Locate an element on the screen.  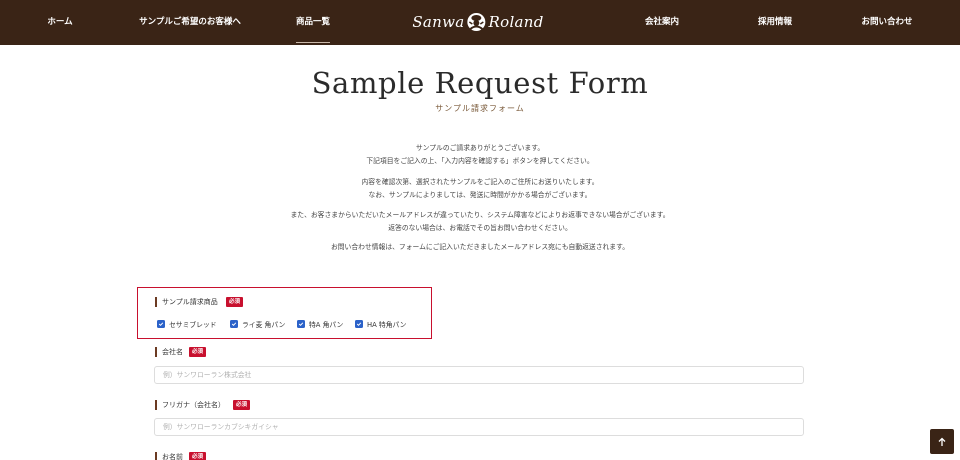
intro-line: 内容を確認次第、選択されたサンプルをご記入のご住所にお送りいたします。 is located at coordinates (480, 182).